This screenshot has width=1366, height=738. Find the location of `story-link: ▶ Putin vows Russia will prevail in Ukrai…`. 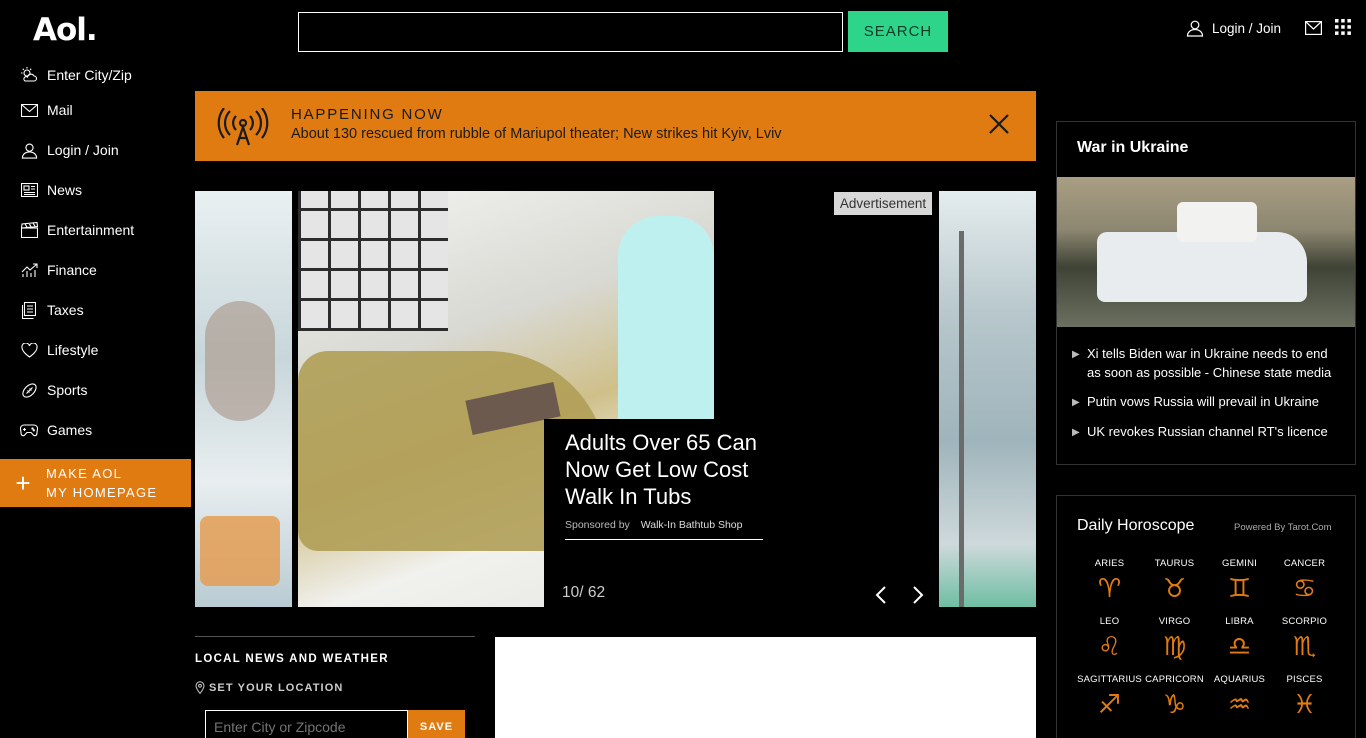

story-link: ▶ Putin vows Russia will prevail in Ukrai… is located at coordinates (1208, 402).